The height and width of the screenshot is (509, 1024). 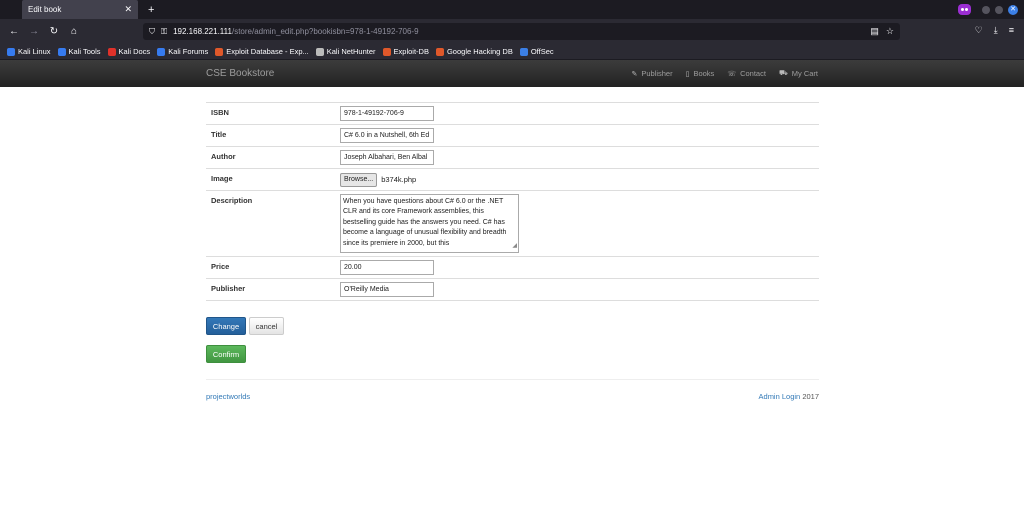 I want to click on publisher-input: O'Reilly Media, so click(x=387, y=289).